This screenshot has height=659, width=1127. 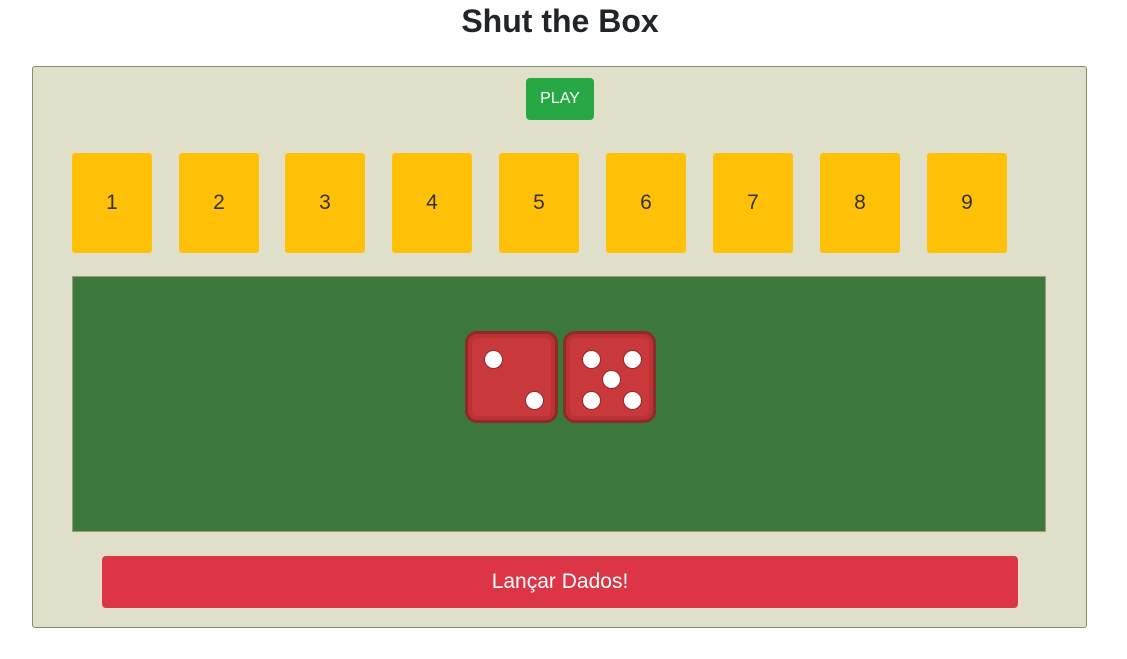 I want to click on tile-7: 7, so click(x=753, y=203).